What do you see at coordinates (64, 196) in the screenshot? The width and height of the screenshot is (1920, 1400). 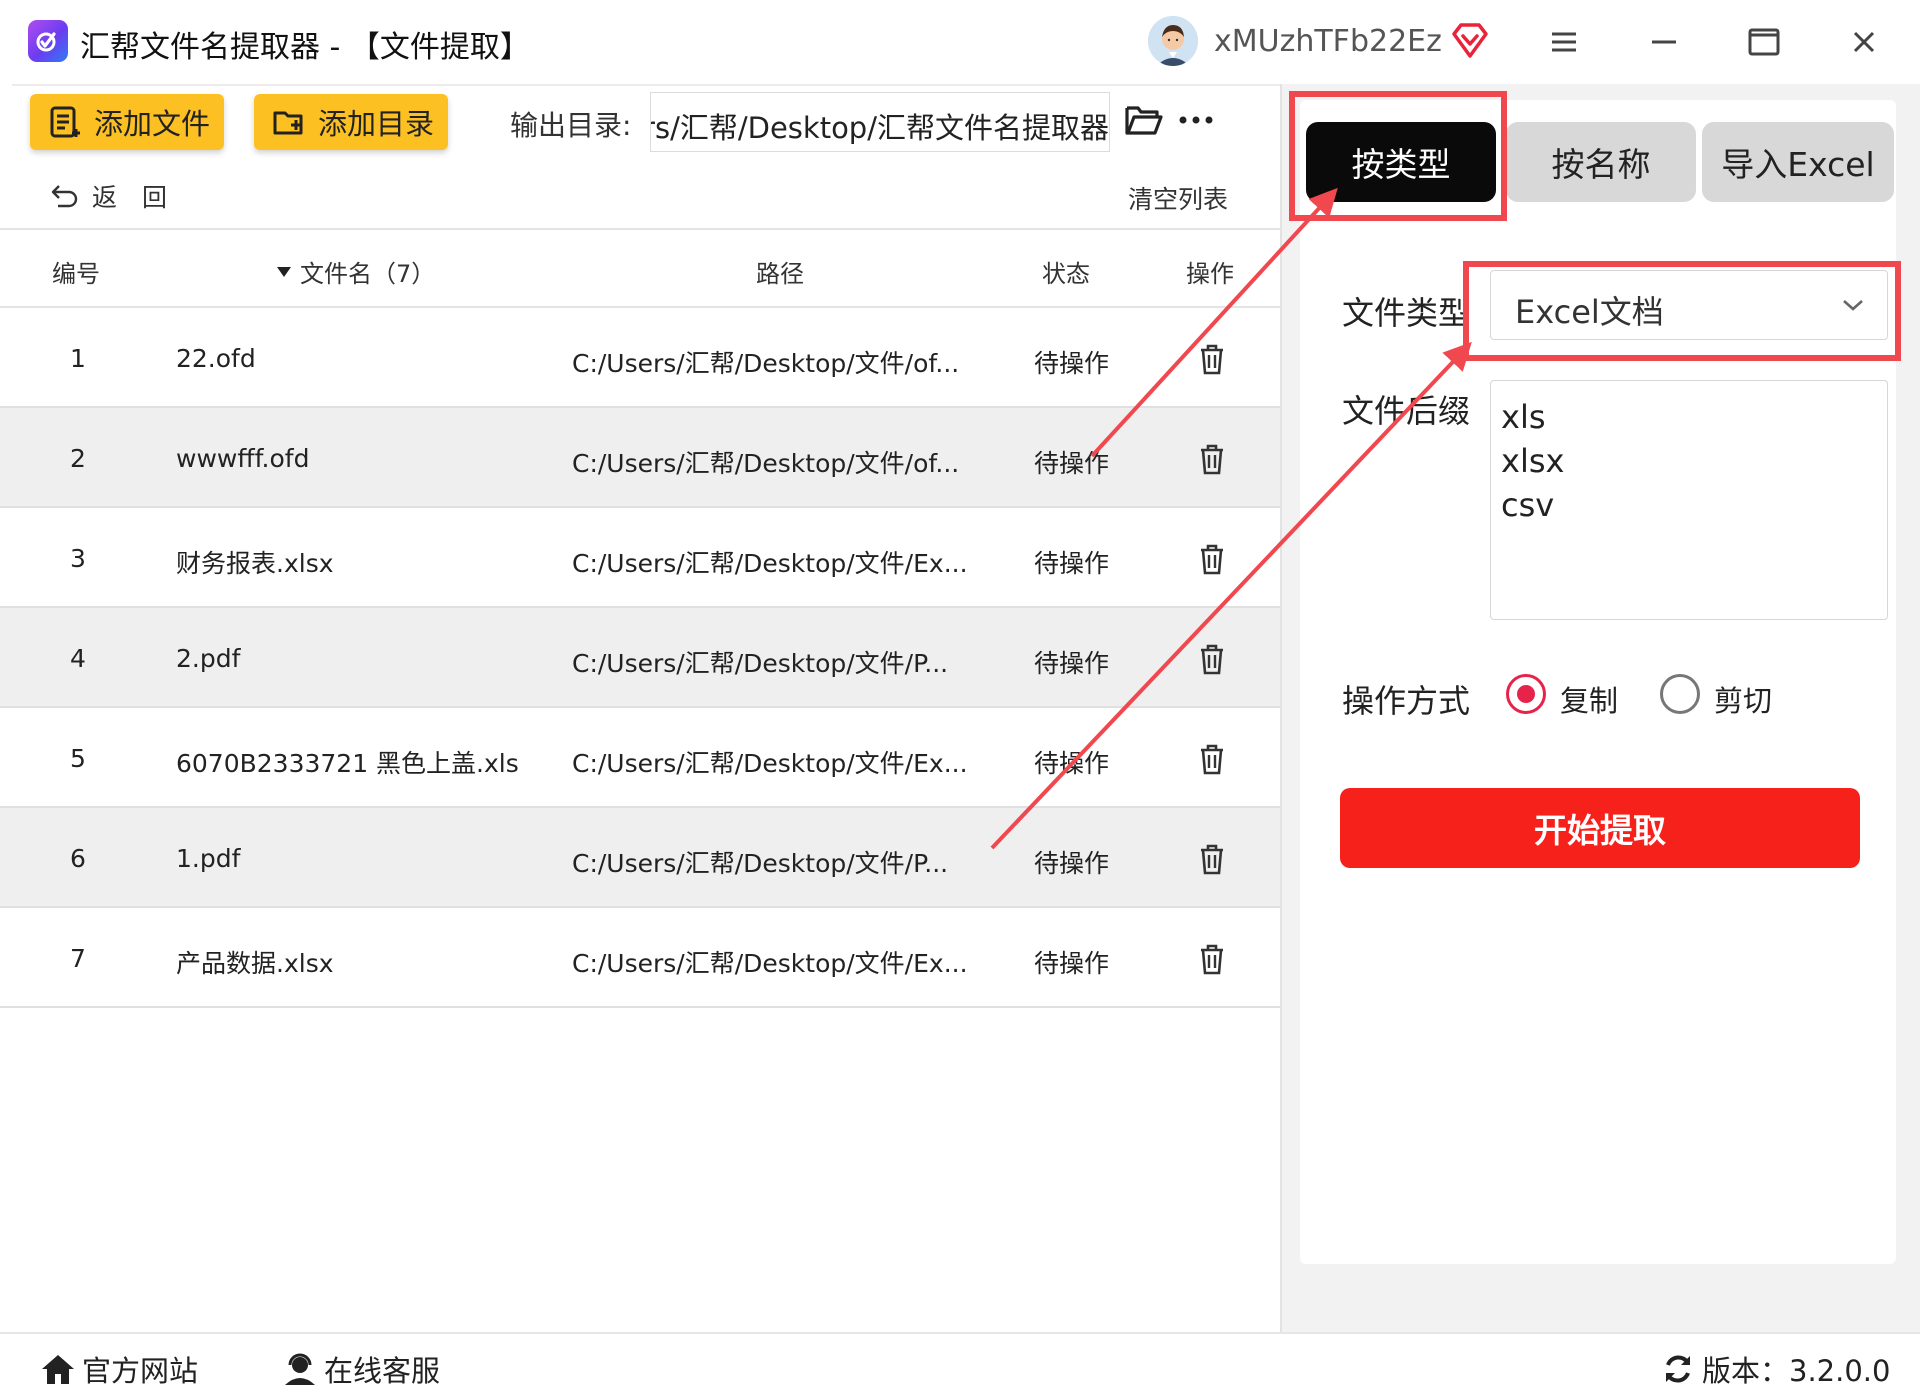 I see `back-arrow-icon` at bounding box center [64, 196].